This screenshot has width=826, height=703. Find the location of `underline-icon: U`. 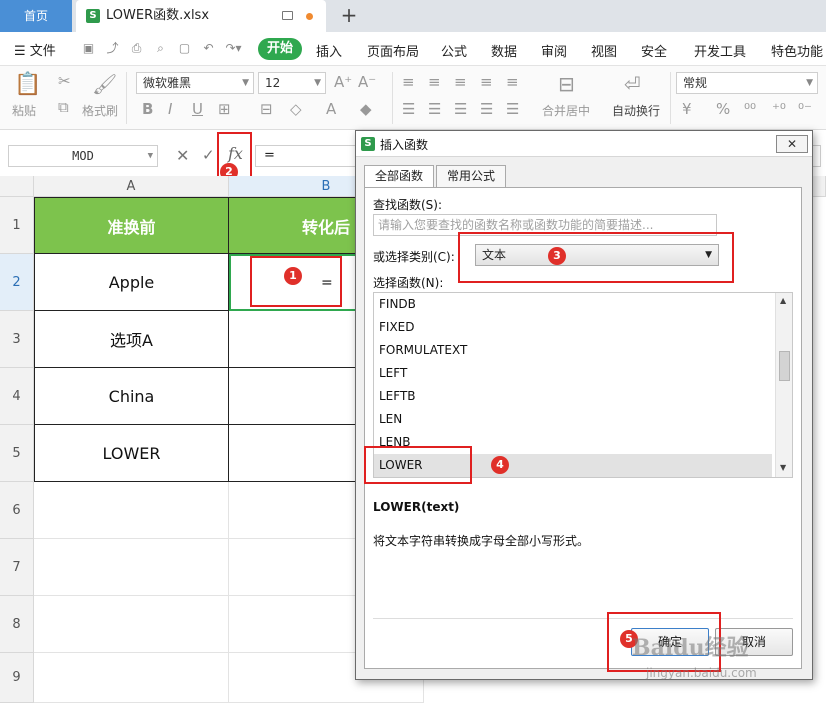

underline-icon: U is located at coordinates (197, 109).